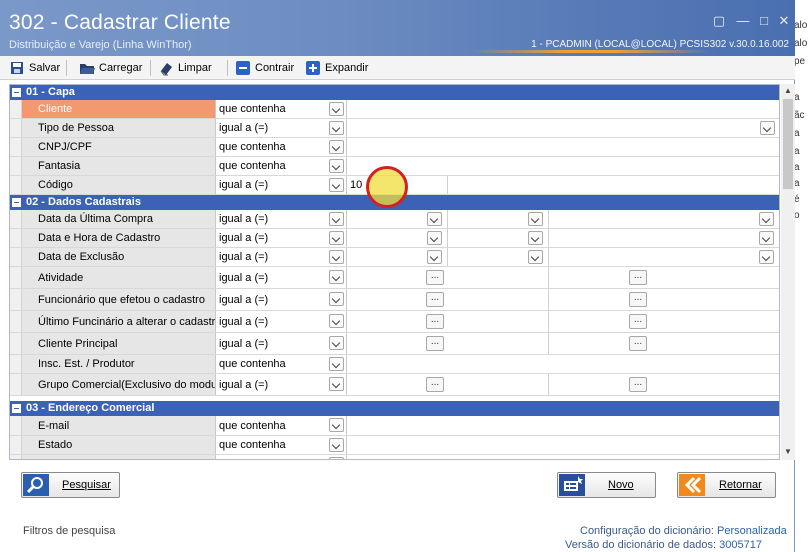 This screenshot has width=808, height=552. I want to click on contrair-button: Contrair, so click(264, 68).